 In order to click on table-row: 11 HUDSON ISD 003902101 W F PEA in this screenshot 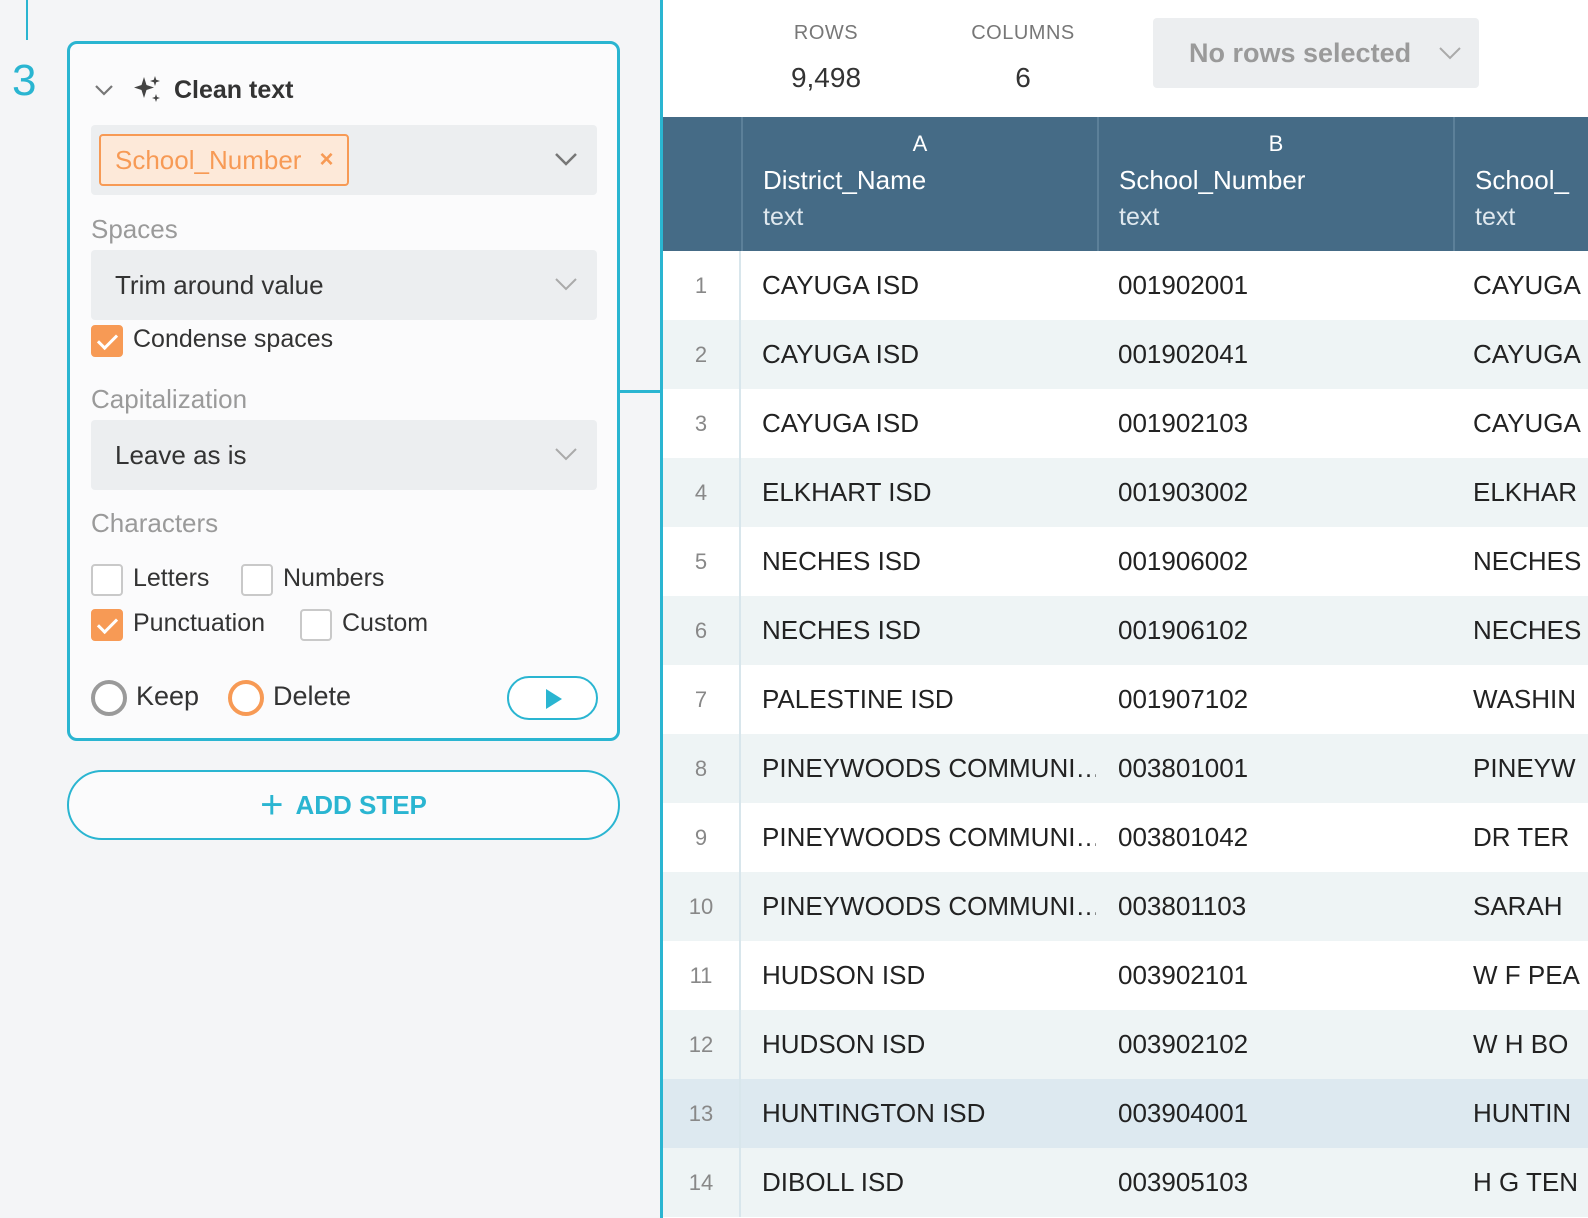, I will do `click(1125, 975)`.